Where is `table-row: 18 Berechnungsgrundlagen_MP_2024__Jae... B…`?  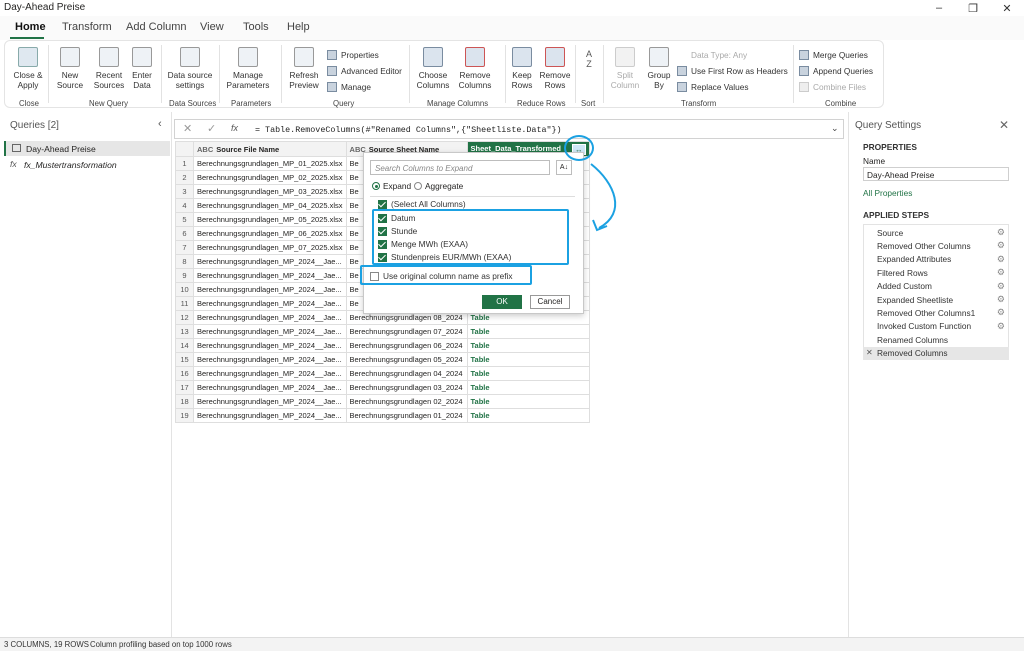
table-row: 18 Berechnungsgrundlagen_MP_2024__Jae... B… is located at coordinates (382, 401).